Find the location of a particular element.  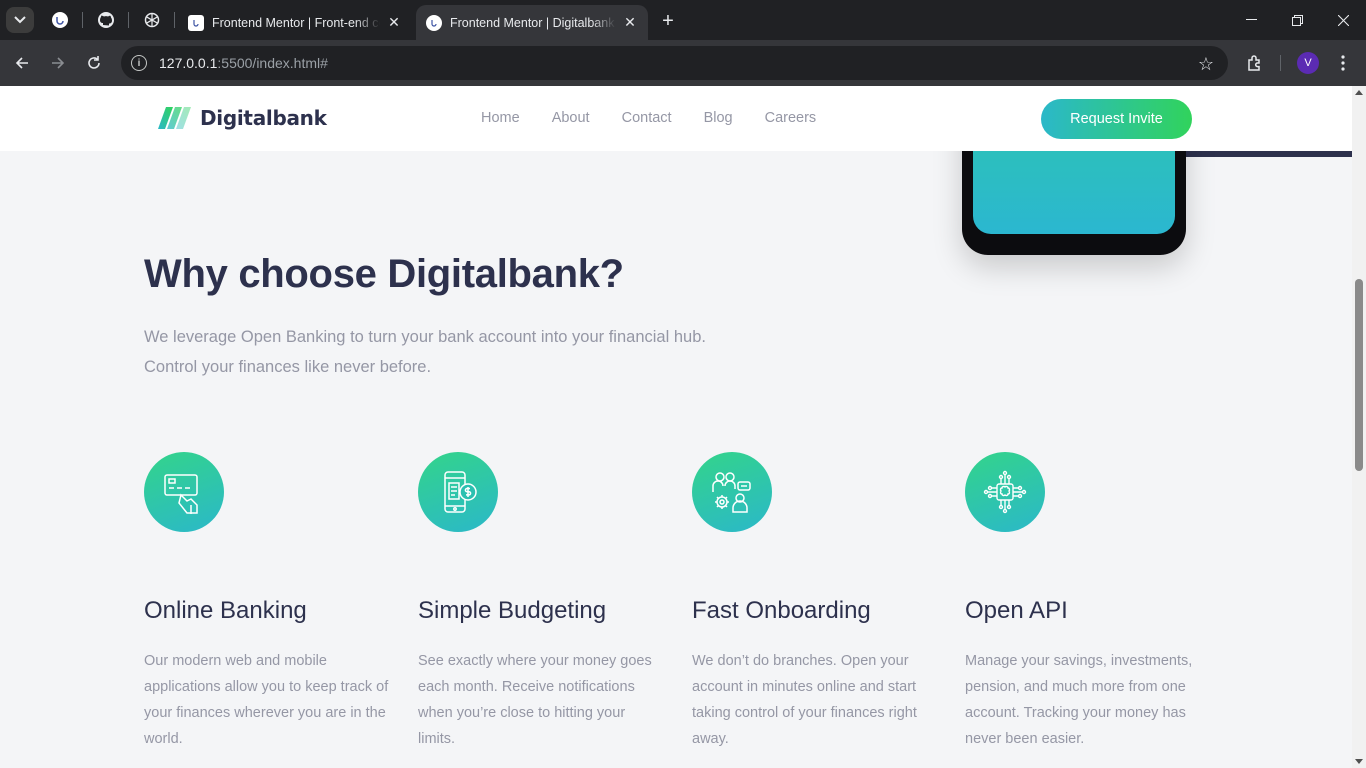

nav-home: Home is located at coordinates (500, 118).